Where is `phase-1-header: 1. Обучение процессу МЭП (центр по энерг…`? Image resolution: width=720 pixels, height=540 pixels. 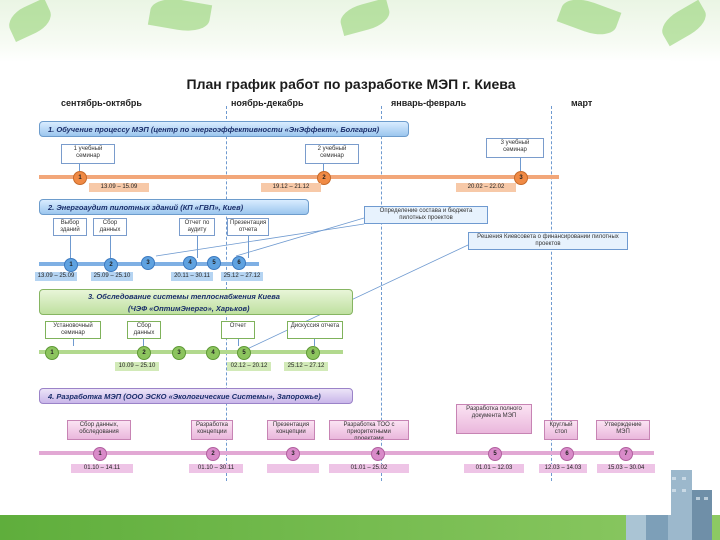 phase-1-header: 1. Обучение процессу МЭП (центр по энерг… is located at coordinates (224, 129).